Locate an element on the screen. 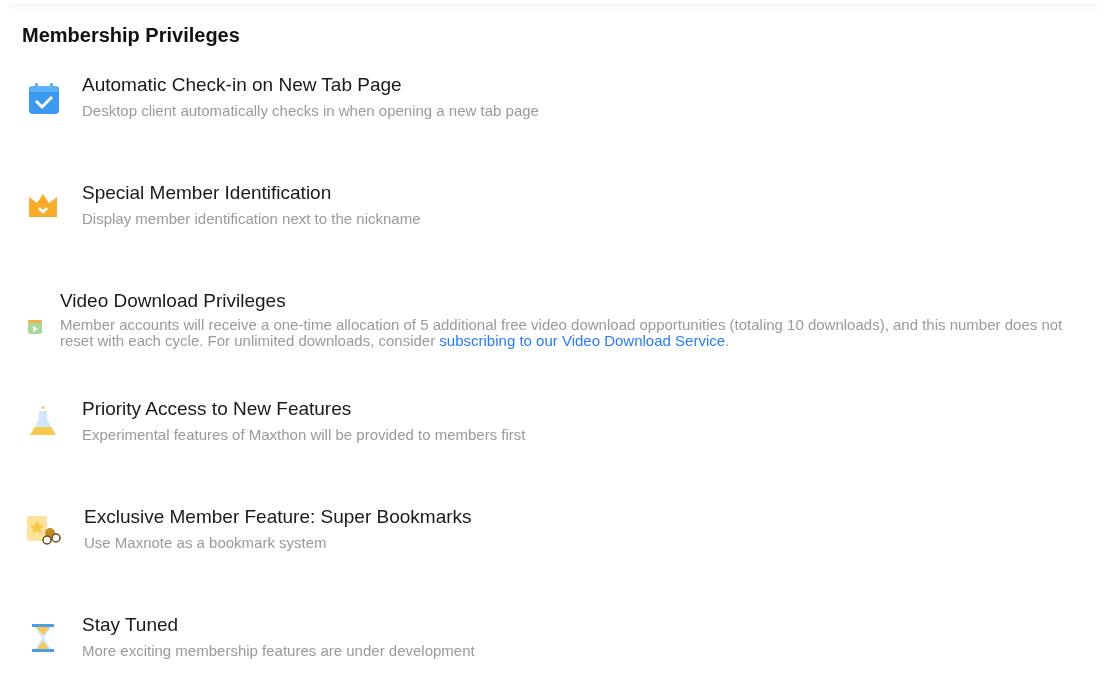 The height and width of the screenshot is (697, 1110). privilege-description: More exciting membership features are under development is located at coordinates (278, 651).